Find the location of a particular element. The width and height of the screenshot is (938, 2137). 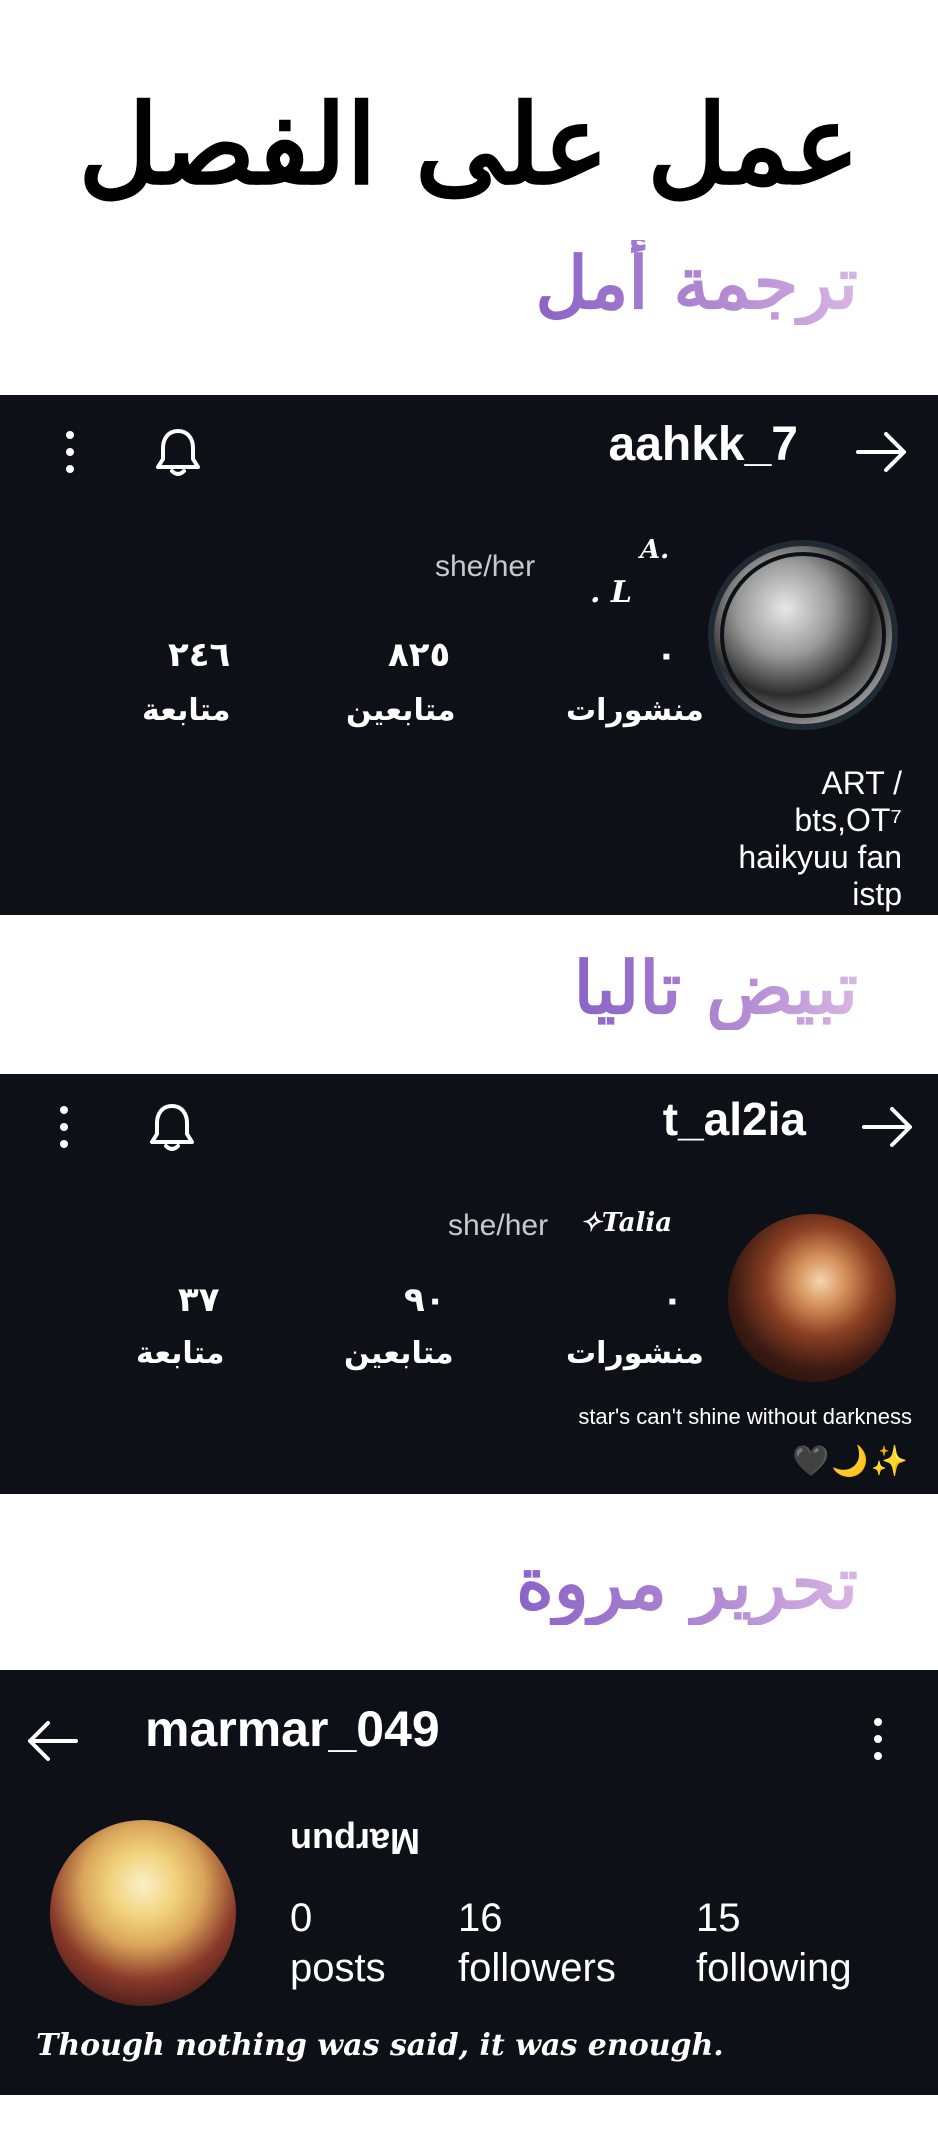

posts-label: posts is located at coordinates (338, 1968).